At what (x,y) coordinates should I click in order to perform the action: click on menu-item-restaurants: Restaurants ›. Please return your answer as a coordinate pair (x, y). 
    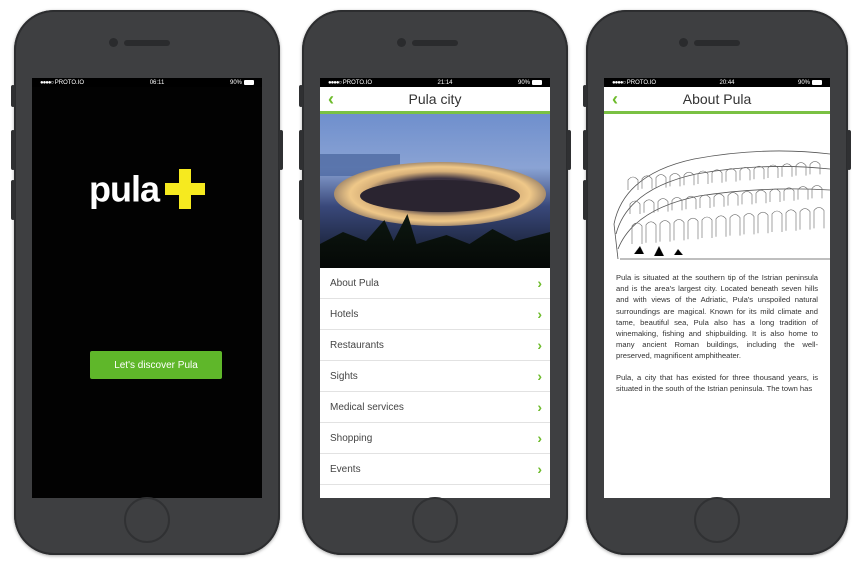
    Looking at the image, I should click on (435, 345).